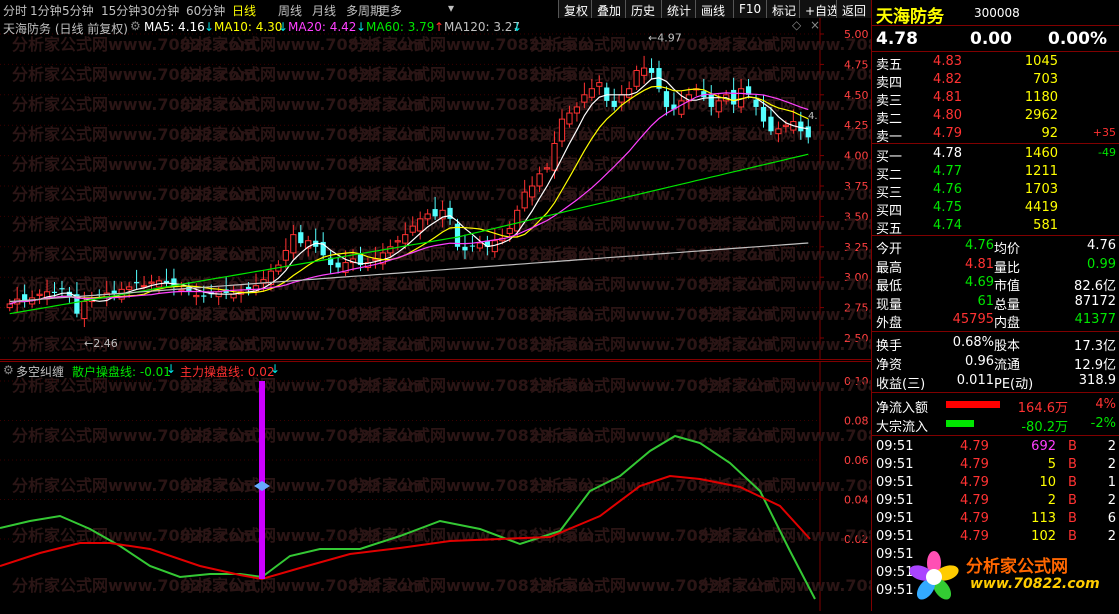 Image resolution: width=1119 pixels, height=614 pixels. What do you see at coordinates (227, 372) in the screenshot?
I see `main-line-label: 主力操盘线: 0.02` at bounding box center [227, 372].